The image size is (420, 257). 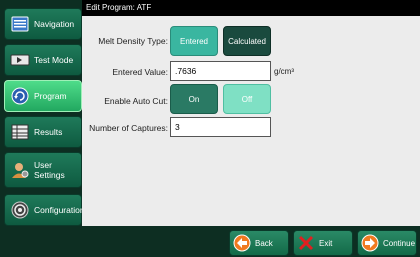 What do you see at coordinates (50, 96) in the screenshot?
I see `sidebar-item-label: Program` at bounding box center [50, 96].